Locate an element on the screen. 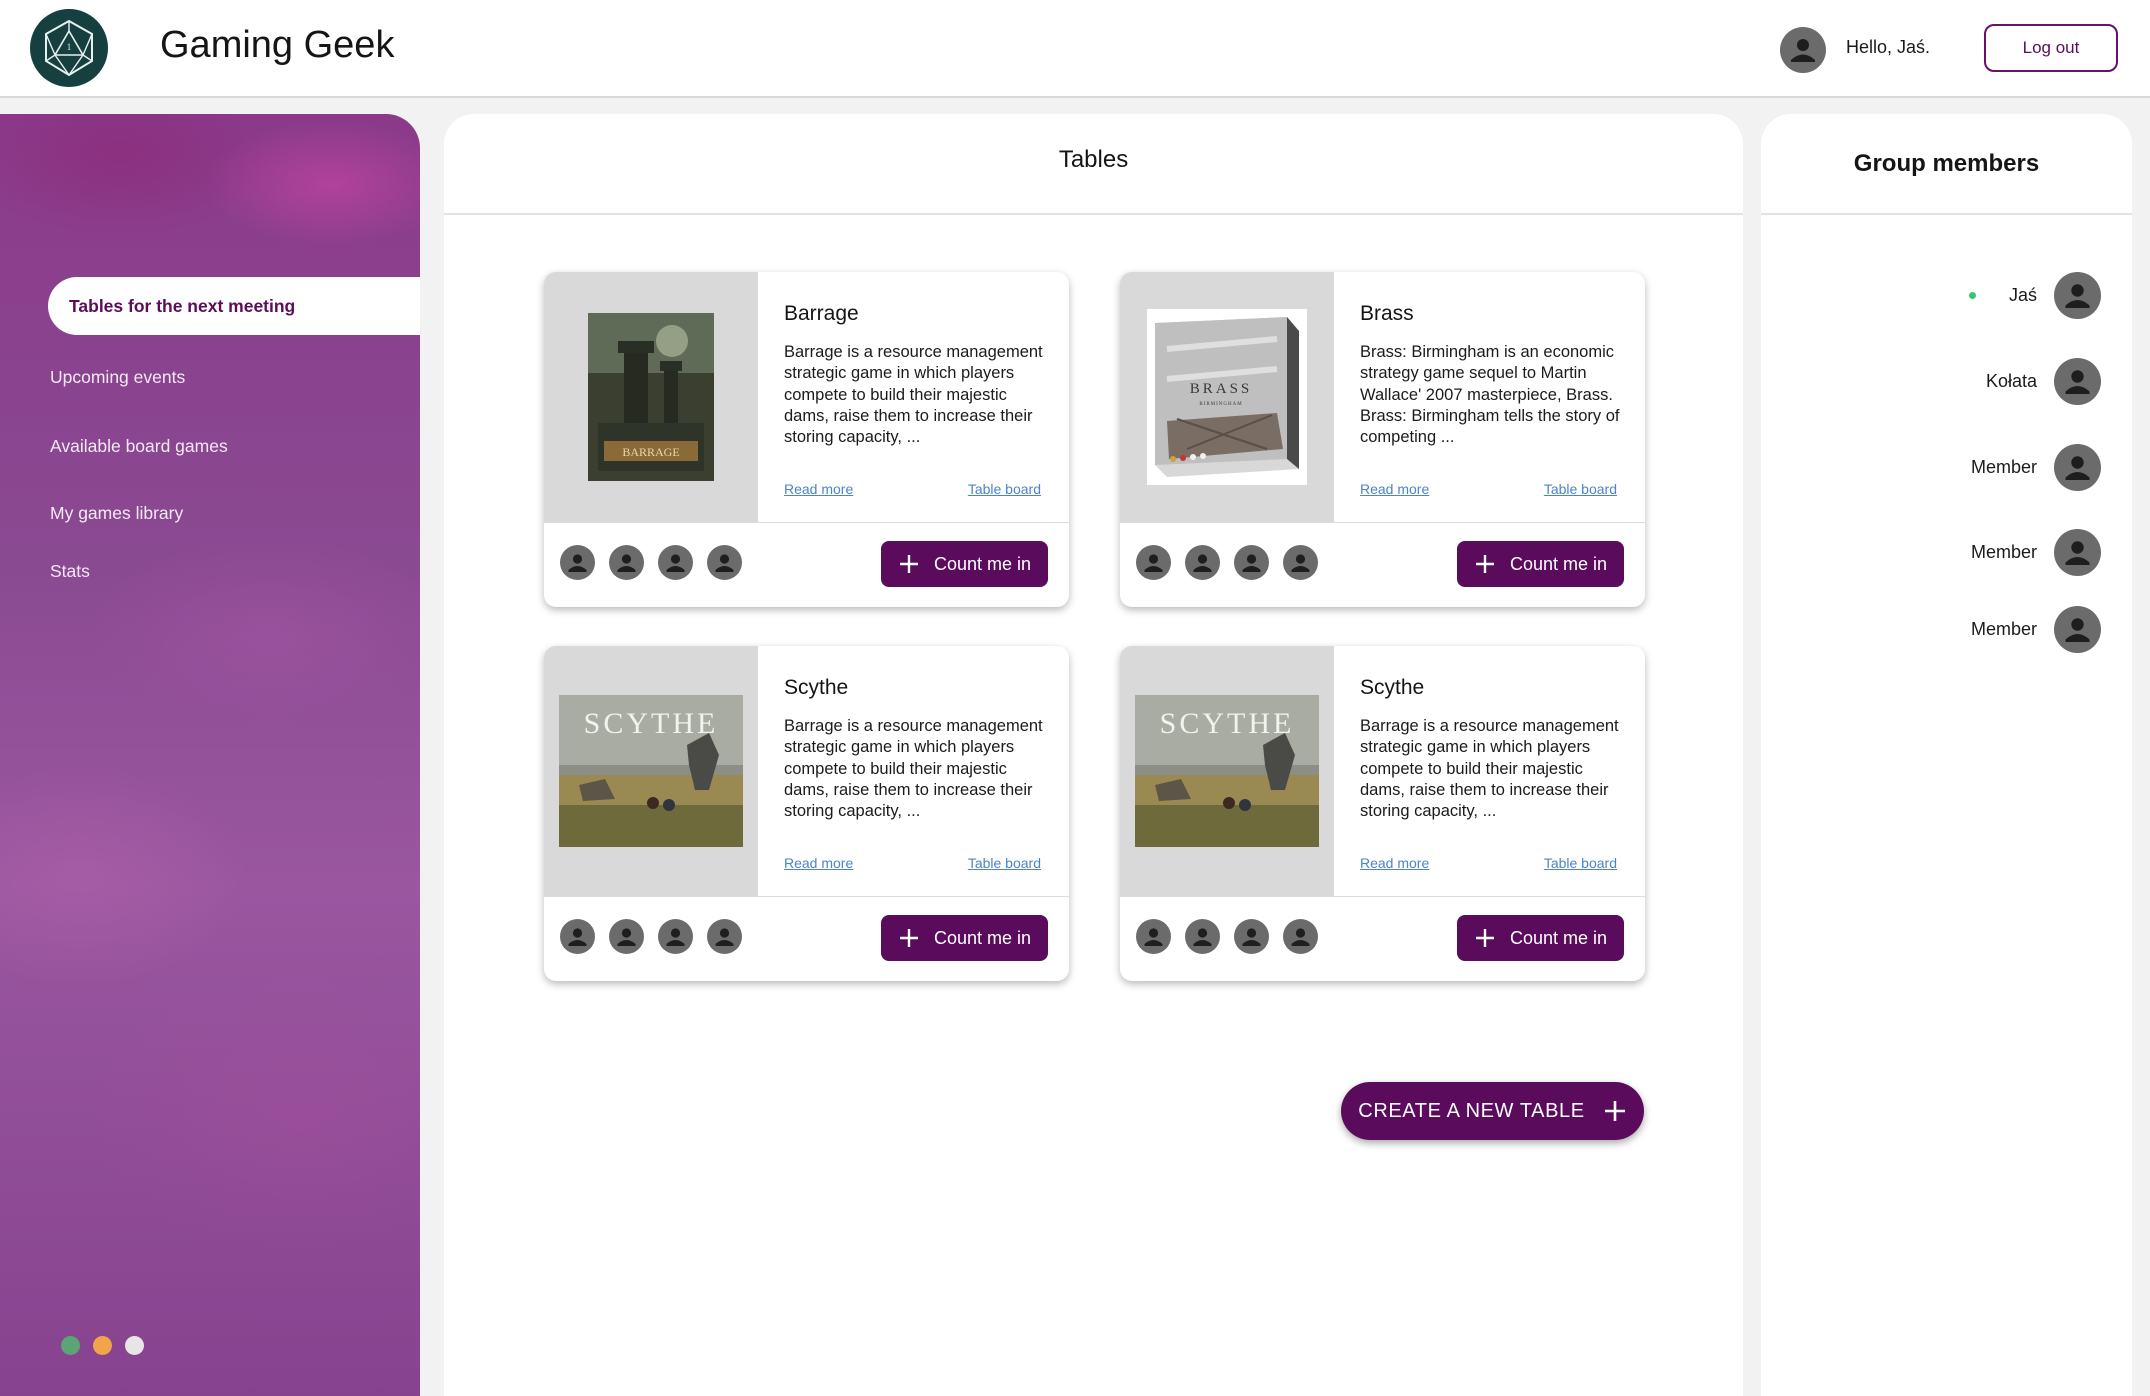 The height and width of the screenshot is (1396, 2150). sidebar-item-my-games-library: My games library is located at coordinates (116, 513).